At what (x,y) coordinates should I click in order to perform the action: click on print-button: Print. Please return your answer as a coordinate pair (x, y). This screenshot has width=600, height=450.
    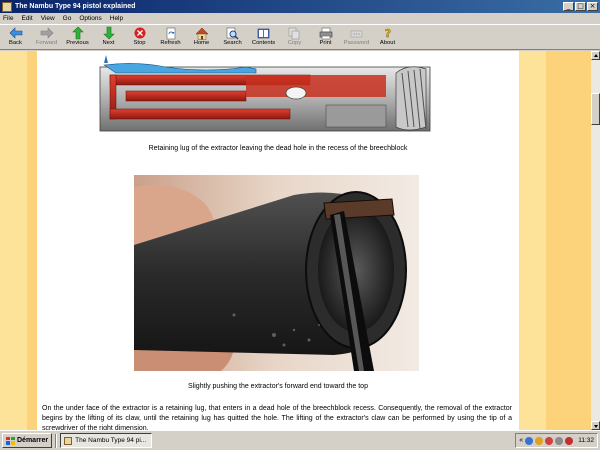
    Looking at the image, I should click on (325, 37).